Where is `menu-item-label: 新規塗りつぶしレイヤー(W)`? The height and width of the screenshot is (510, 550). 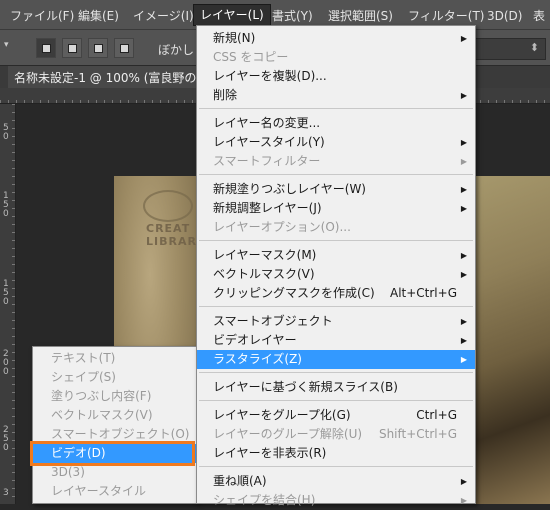 menu-item-label: 新規塗りつぶしレイヤー(W) is located at coordinates (289, 189).